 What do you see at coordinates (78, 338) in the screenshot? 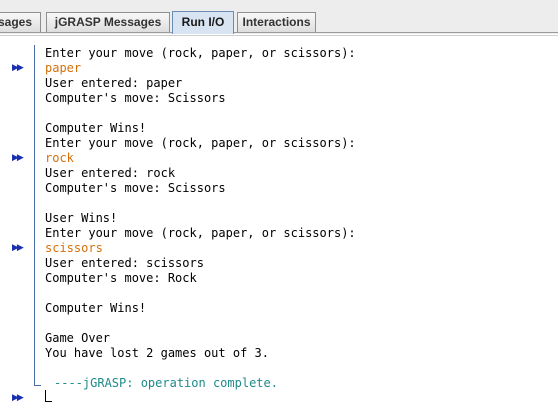
I see `console-output-line: Game Over` at bounding box center [78, 338].